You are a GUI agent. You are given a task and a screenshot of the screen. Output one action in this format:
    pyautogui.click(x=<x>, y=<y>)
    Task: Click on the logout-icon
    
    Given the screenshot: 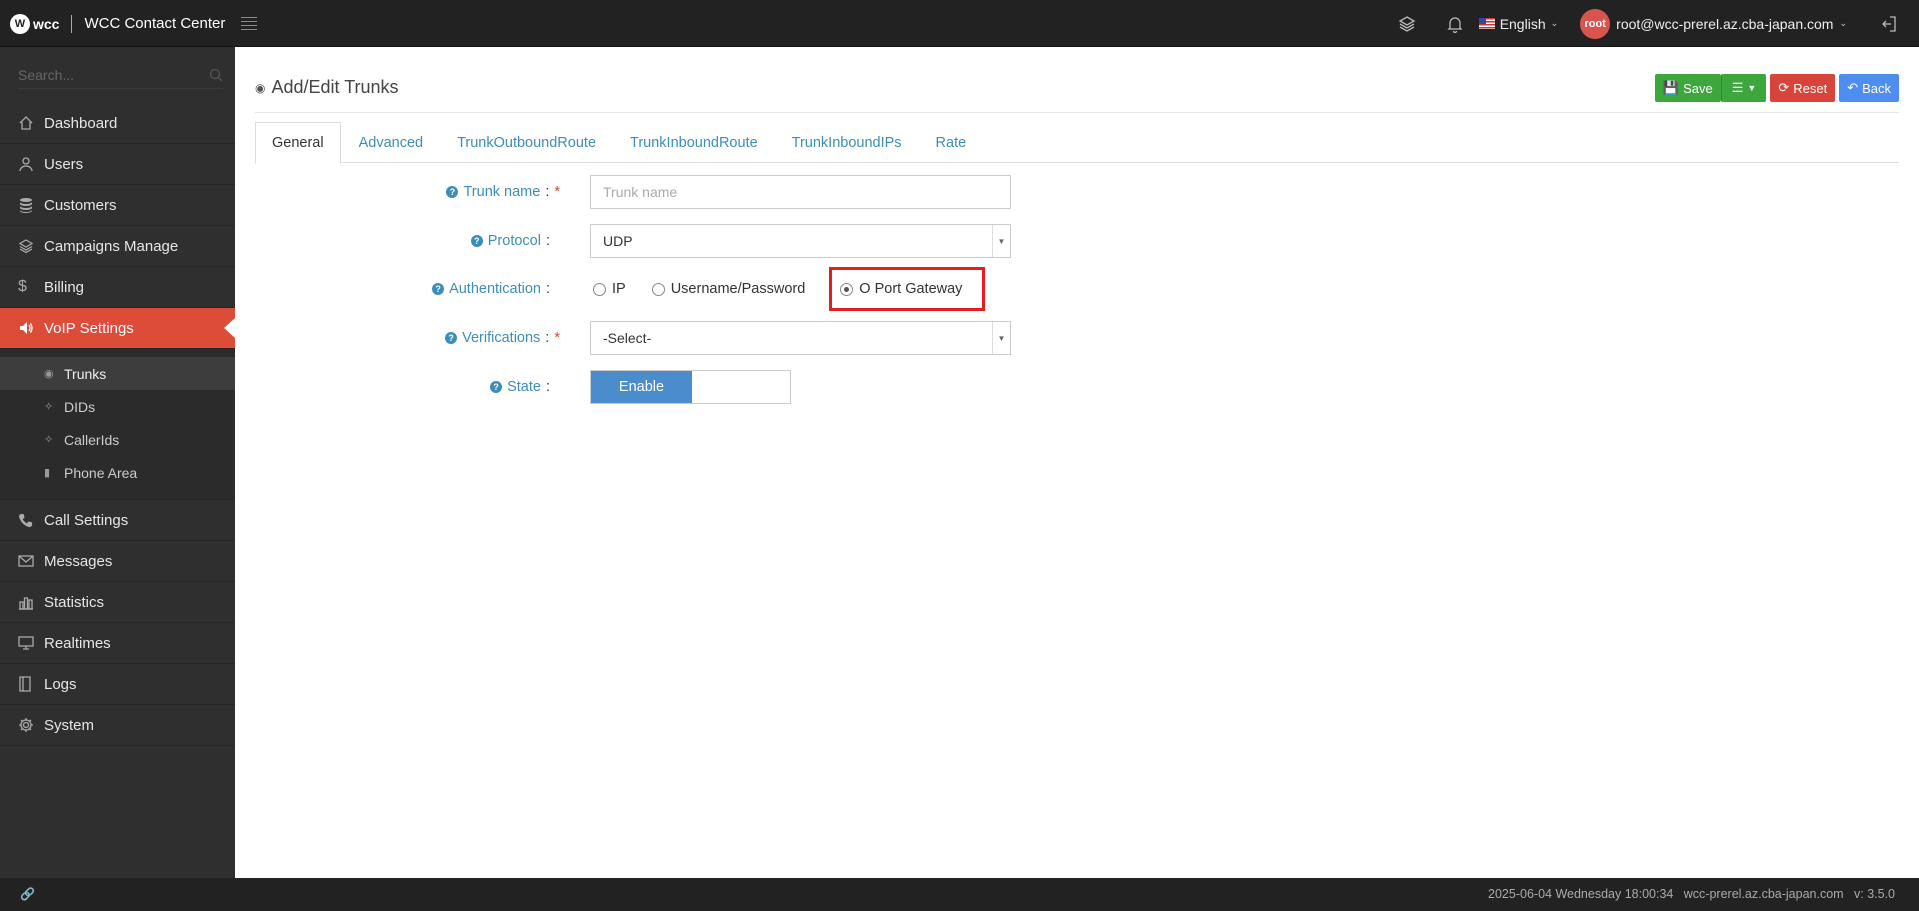 What is the action you would take?
    pyautogui.click(x=1889, y=24)
    